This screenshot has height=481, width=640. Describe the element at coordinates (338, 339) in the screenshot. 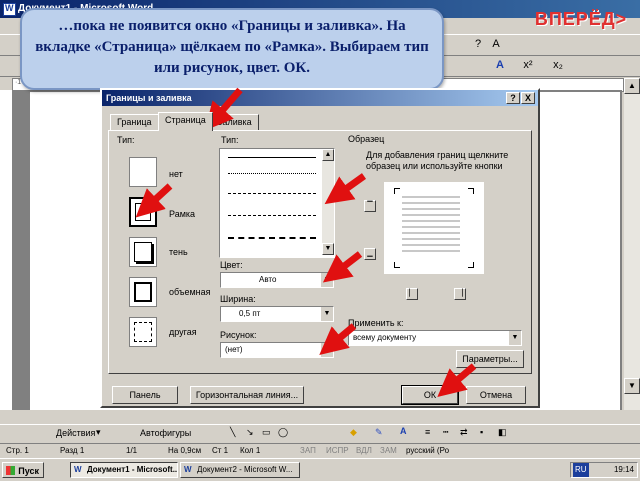

I see `arrow-art-icon` at that location.